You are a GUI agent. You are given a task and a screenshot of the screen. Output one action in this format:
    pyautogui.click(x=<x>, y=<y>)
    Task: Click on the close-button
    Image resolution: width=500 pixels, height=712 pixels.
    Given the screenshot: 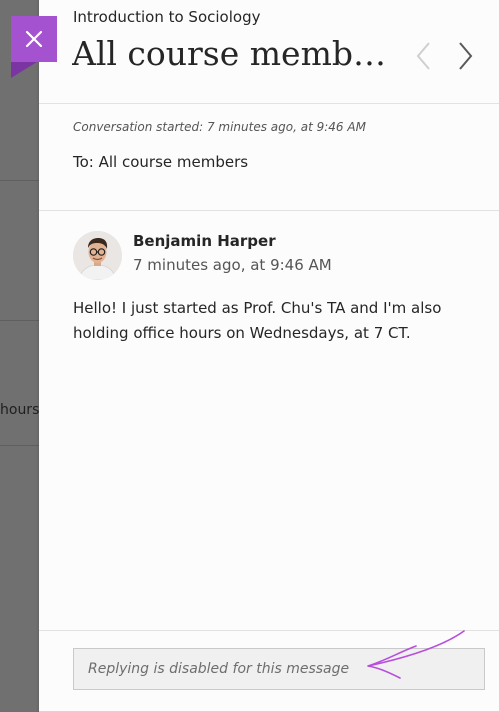 What is the action you would take?
    pyautogui.click(x=34, y=39)
    